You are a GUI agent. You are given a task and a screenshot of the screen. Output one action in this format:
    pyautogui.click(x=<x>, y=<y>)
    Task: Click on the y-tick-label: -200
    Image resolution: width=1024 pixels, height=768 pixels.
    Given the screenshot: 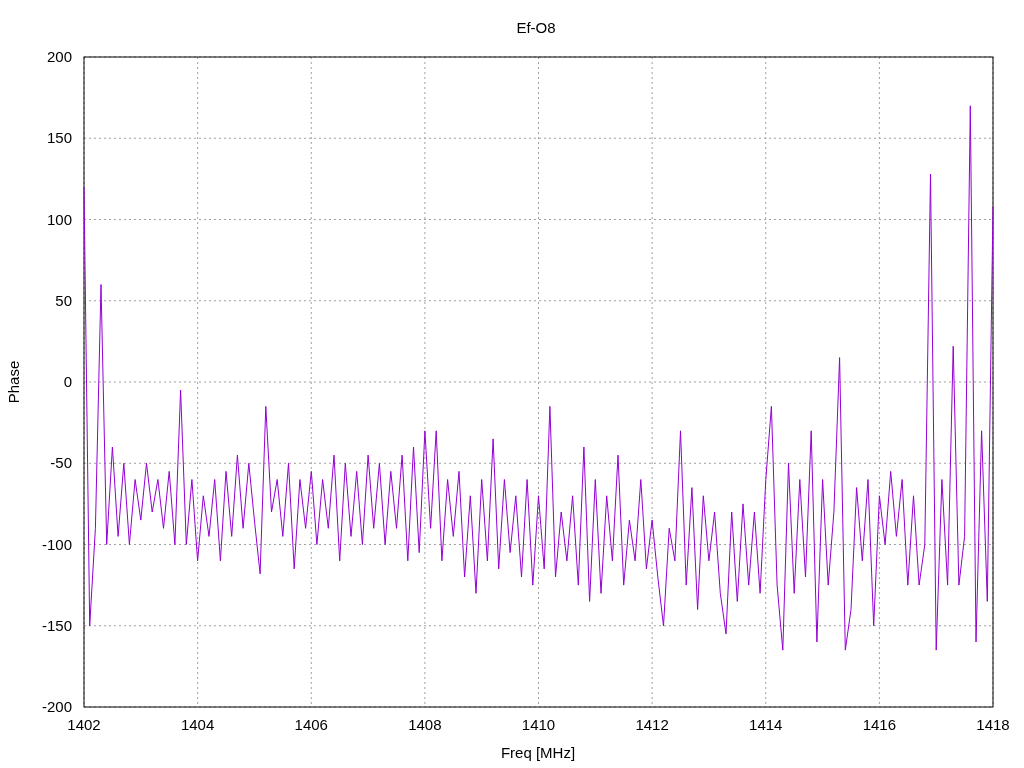 What is the action you would take?
    pyautogui.click(x=56, y=706)
    